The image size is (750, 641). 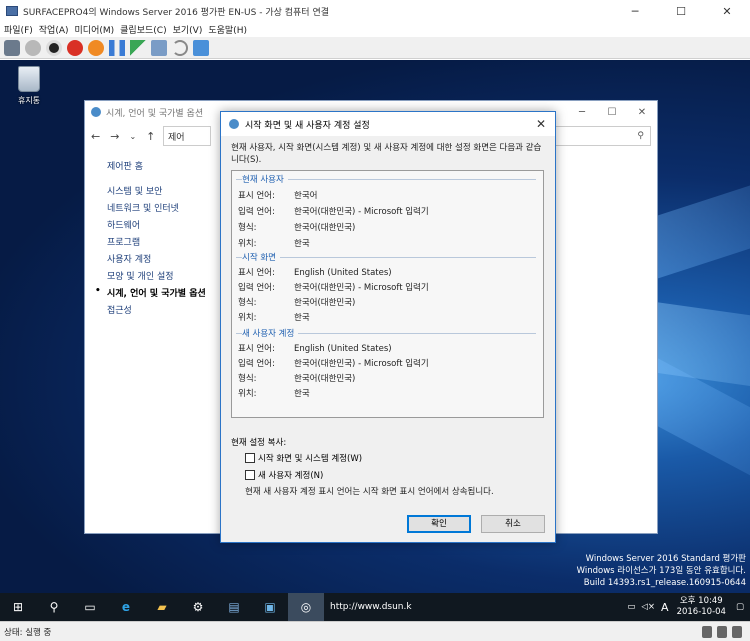 What do you see at coordinates (250, 475) in the screenshot?
I see `checkbox-newuser-box` at bounding box center [250, 475].